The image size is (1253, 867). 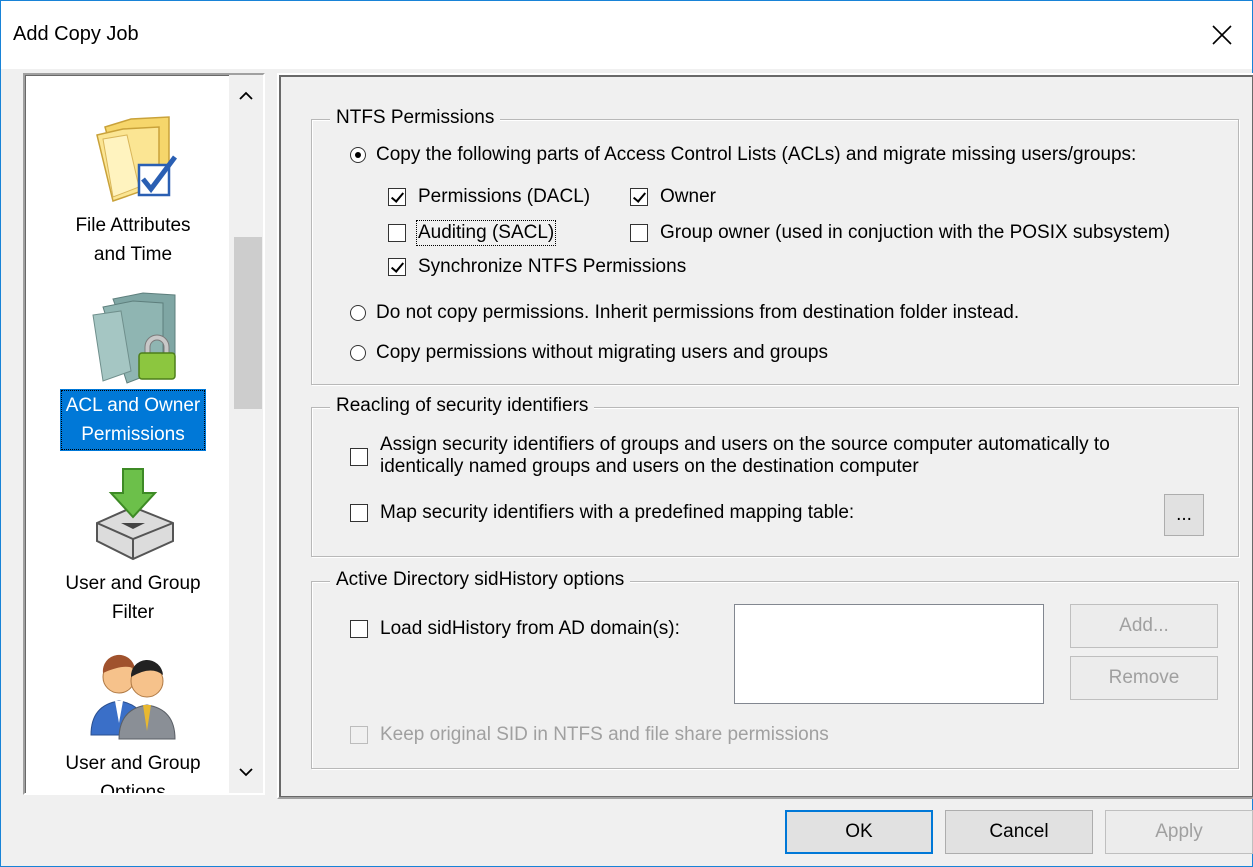 I want to click on remove-domain-button: Remove, so click(x=1144, y=678).